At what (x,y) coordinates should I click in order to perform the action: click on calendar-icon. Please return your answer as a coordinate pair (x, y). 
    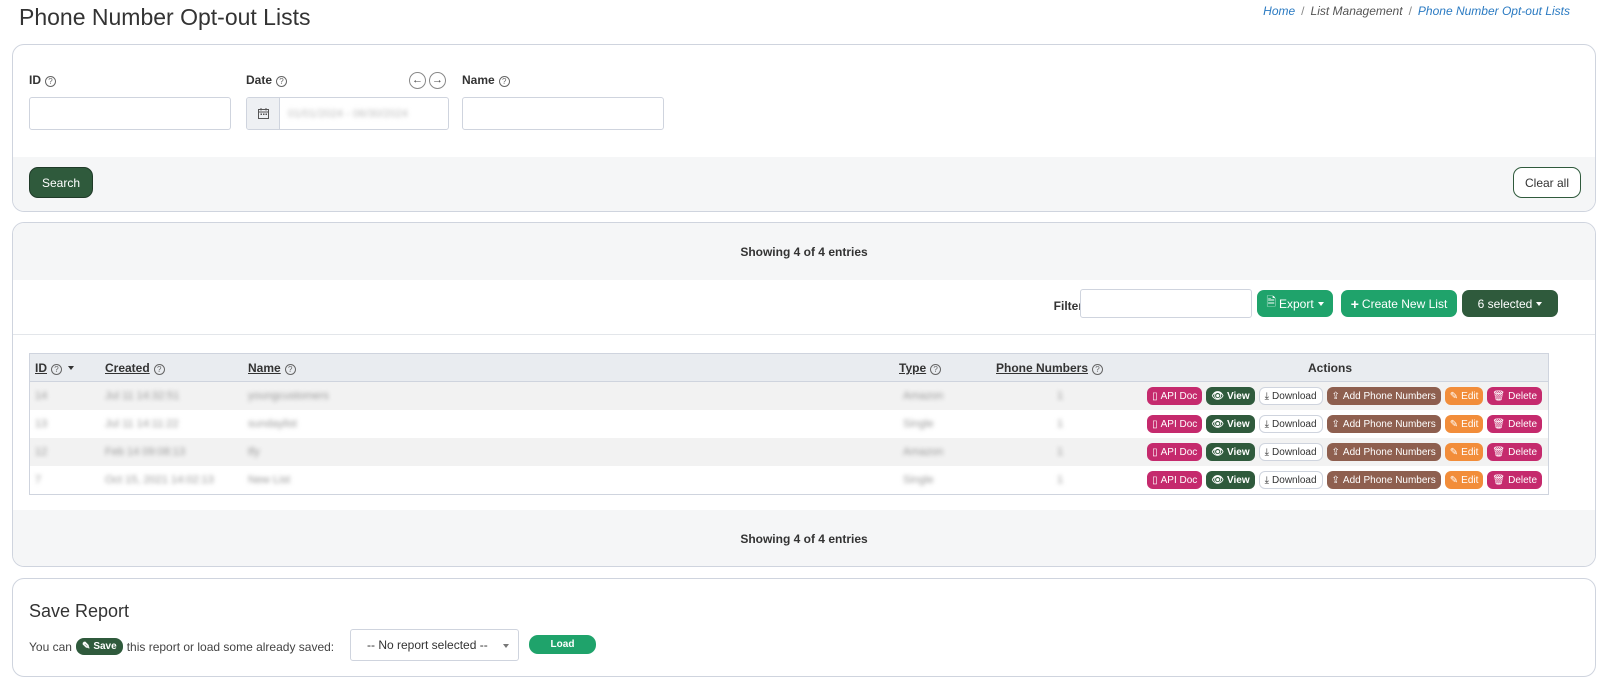
    Looking at the image, I should click on (263, 113).